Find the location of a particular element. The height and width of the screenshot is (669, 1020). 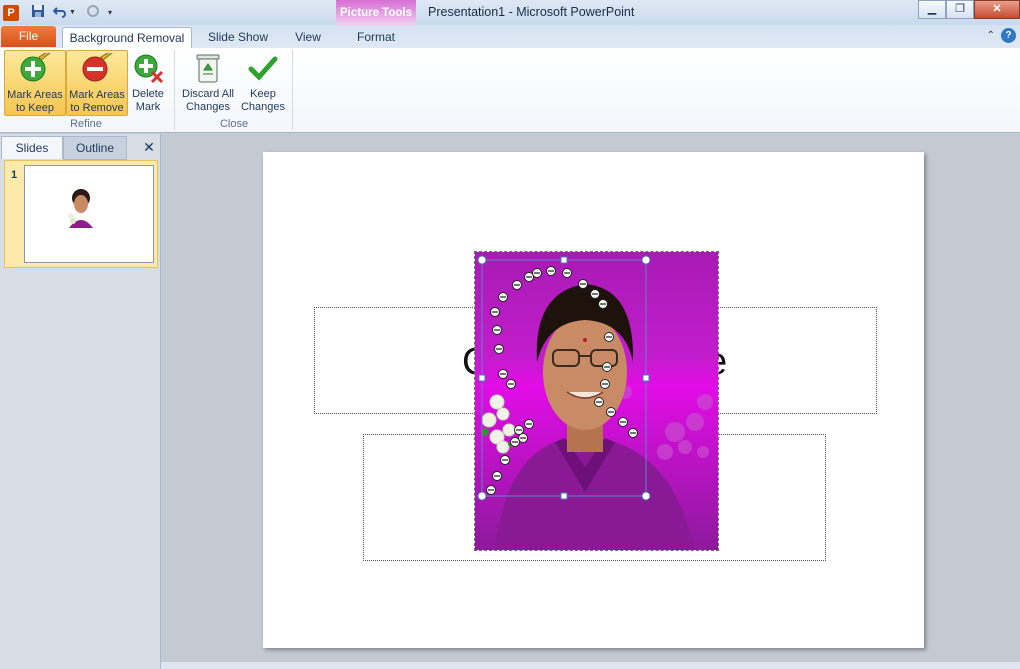

mark-areas-to-keep-button: Mark Areas to Keep is located at coordinates (35, 83).